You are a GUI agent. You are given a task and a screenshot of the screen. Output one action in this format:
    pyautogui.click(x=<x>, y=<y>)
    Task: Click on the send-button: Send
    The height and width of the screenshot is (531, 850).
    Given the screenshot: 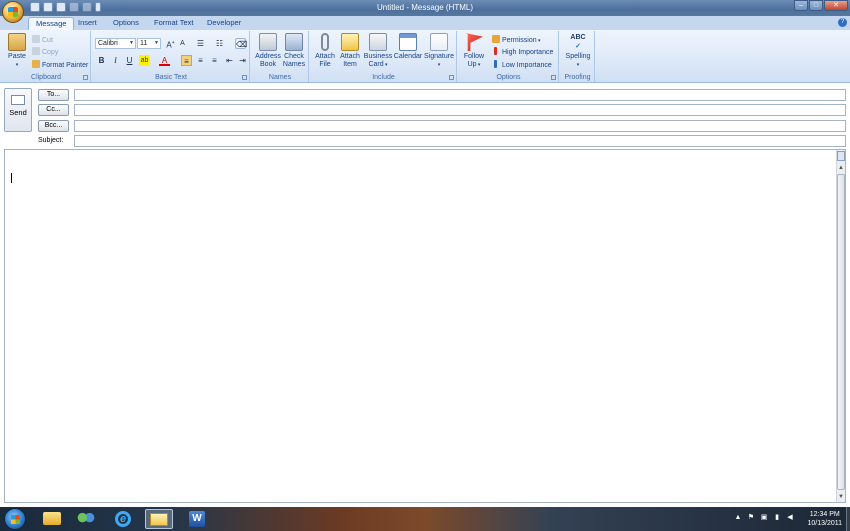 What is the action you would take?
    pyautogui.click(x=18, y=110)
    